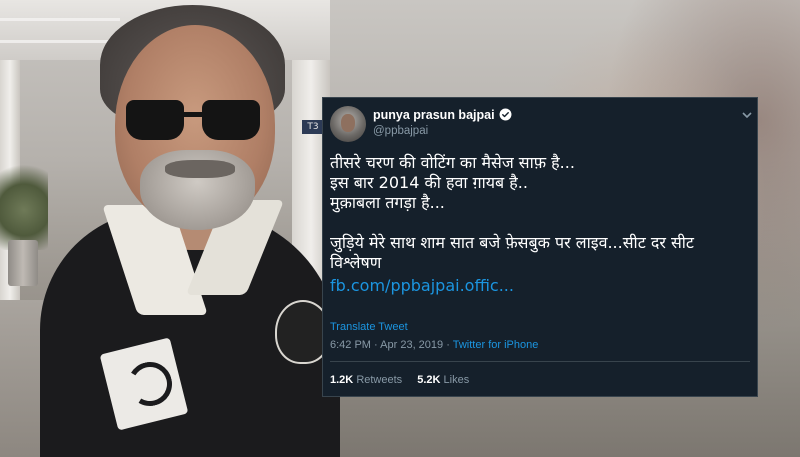 Image resolution: width=800 pixels, height=457 pixels. What do you see at coordinates (429, 182) in the screenshot?
I see `tweet-line: इस बार 2014 की हवा ग़ायब है..` at bounding box center [429, 182].